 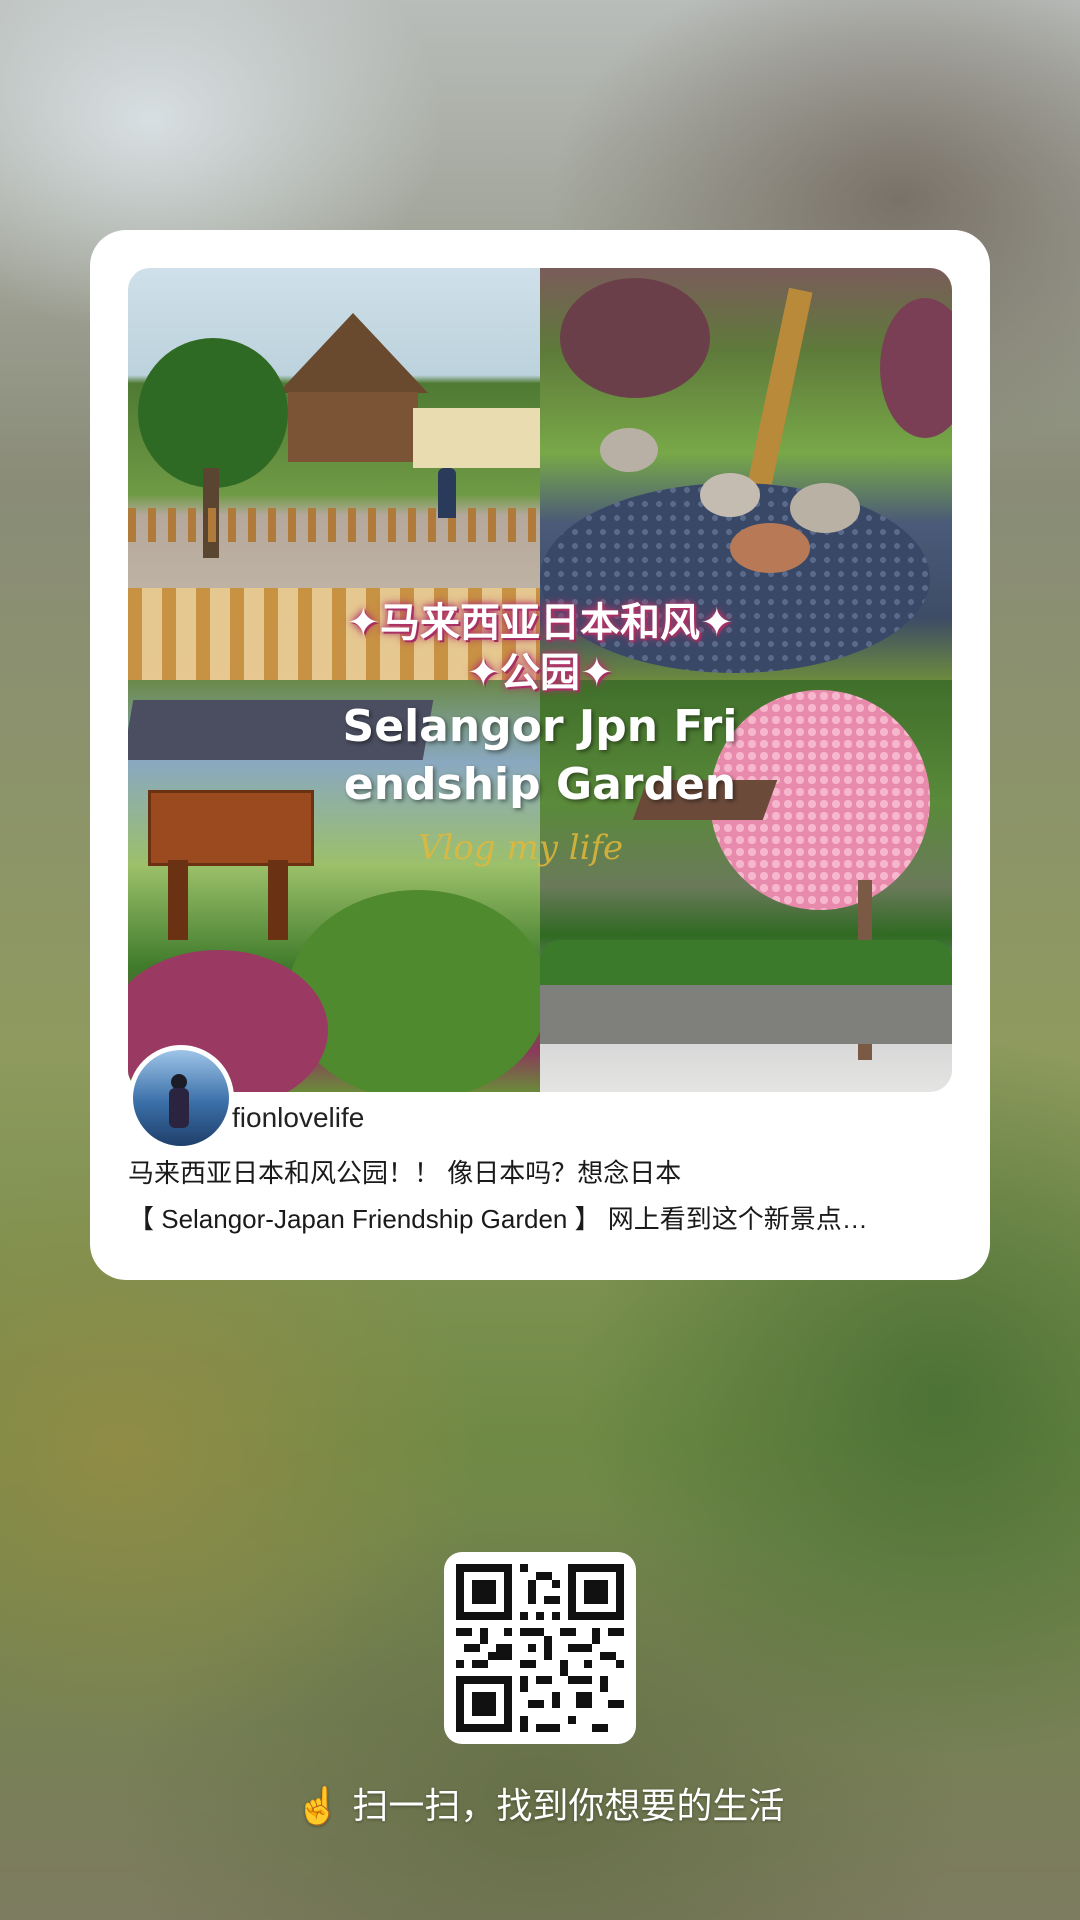 I want to click on avatar, so click(x=181, y=1098).